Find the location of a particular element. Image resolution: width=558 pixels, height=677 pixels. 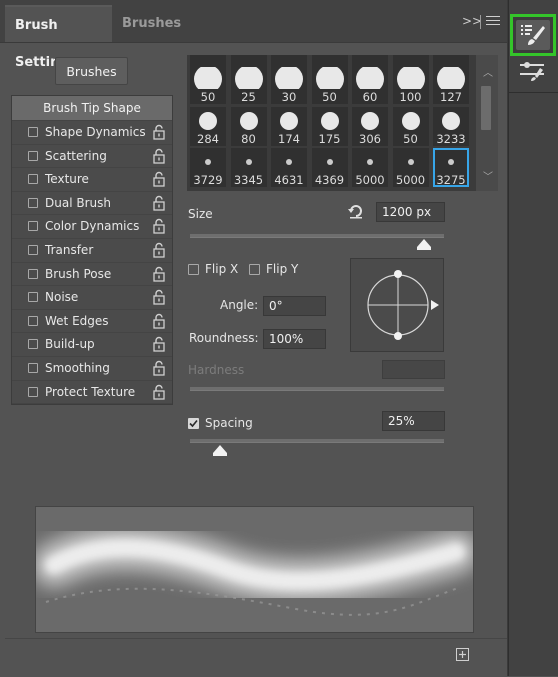

brush-preset: 306 is located at coordinates (370, 126).